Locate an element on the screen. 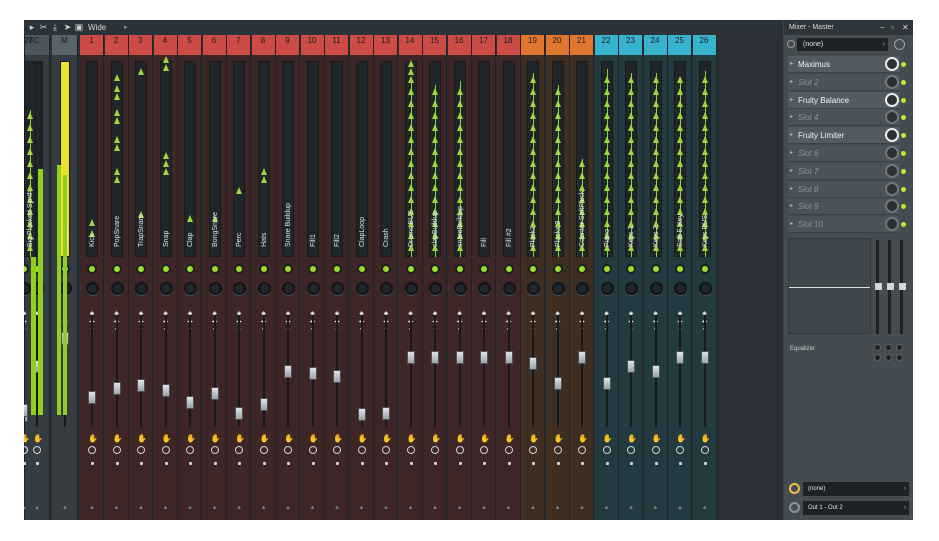  pointer-icon: ➤ is located at coordinates (67, 27).